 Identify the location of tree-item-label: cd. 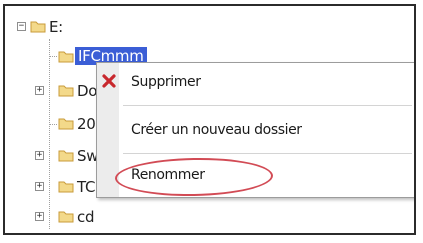
(86, 217).